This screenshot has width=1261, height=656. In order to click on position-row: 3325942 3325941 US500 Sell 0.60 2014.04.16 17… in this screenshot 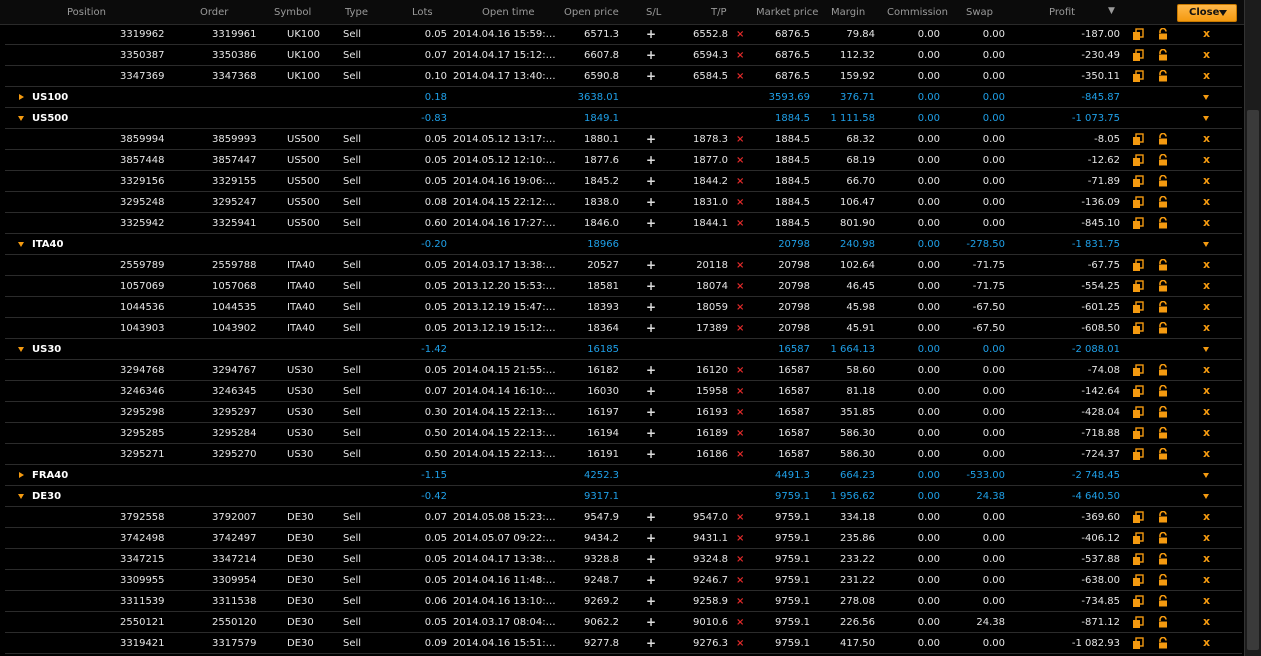, I will do `click(623, 223)`.